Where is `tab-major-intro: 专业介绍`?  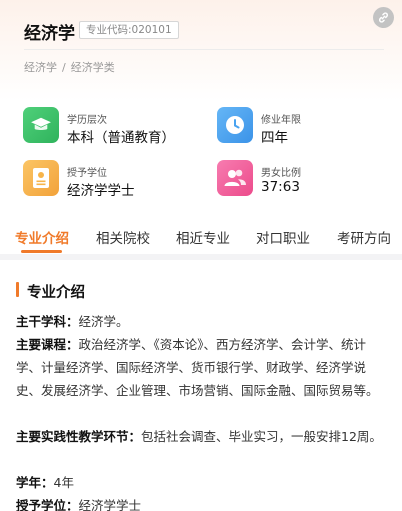
tab-major-intro: 专业介绍 is located at coordinates (42, 237).